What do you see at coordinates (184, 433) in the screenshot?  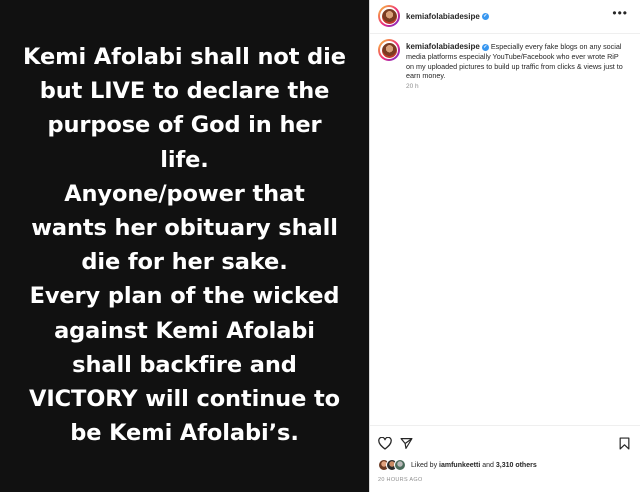 I see `quote-line: be Kemi Afolabi’s.` at bounding box center [184, 433].